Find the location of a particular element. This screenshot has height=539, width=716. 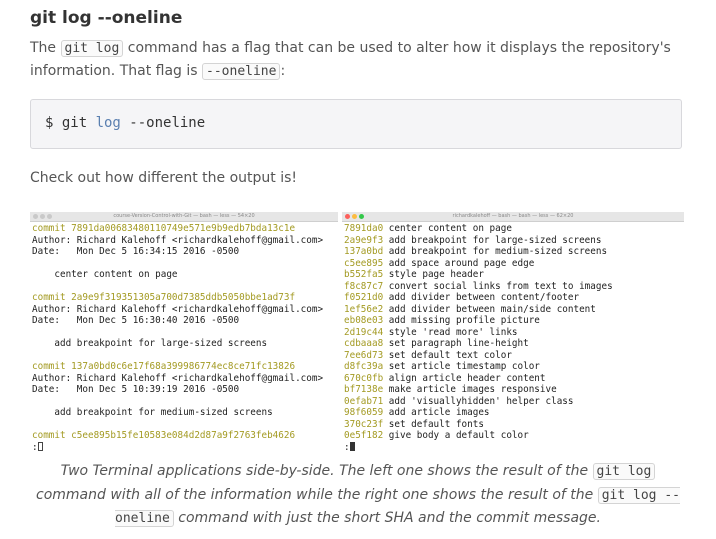

caption-code-git-log: git log is located at coordinates (624, 471).